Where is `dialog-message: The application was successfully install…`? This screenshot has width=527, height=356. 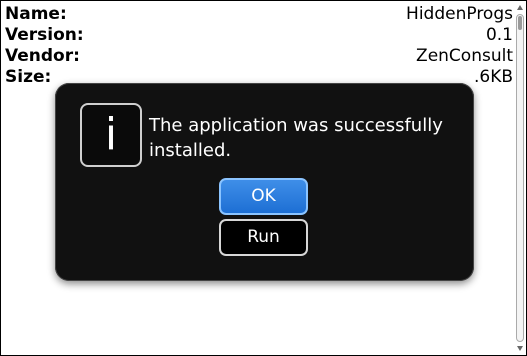
dialog-message: The application was successfully install… is located at coordinates (296, 138).